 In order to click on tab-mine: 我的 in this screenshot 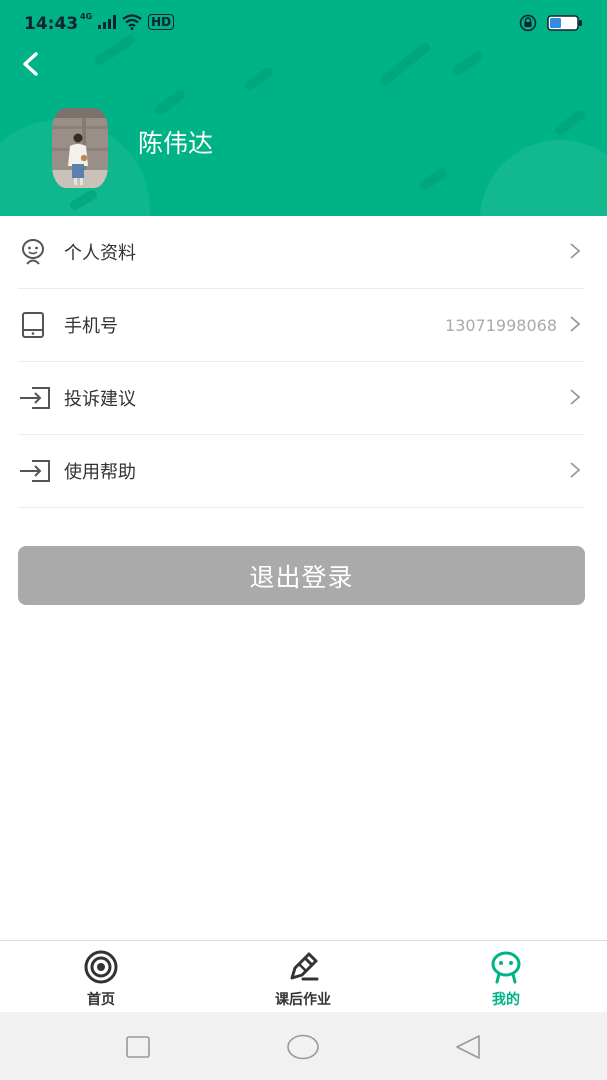, I will do `click(506, 977)`.